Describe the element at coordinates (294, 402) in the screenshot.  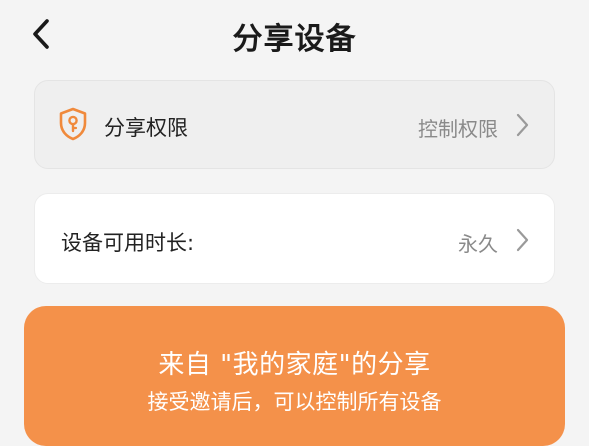
I see `share-subtitle: 接受邀请后，可以控制所有设备` at that location.